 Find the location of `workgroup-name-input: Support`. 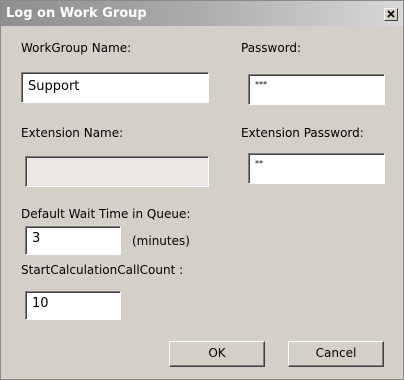

workgroup-name-input: Support is located at coordinates (115, 87).